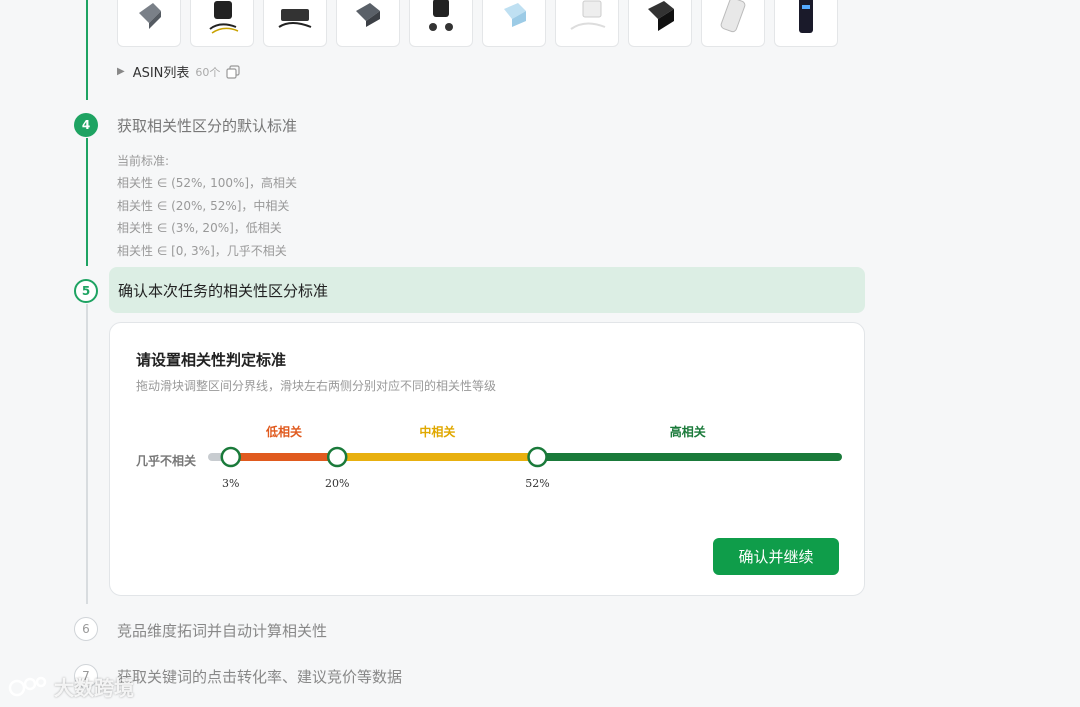  Describe the element at coordinates (233, 71) in the screenshot. I see `copy-icon` at that location.